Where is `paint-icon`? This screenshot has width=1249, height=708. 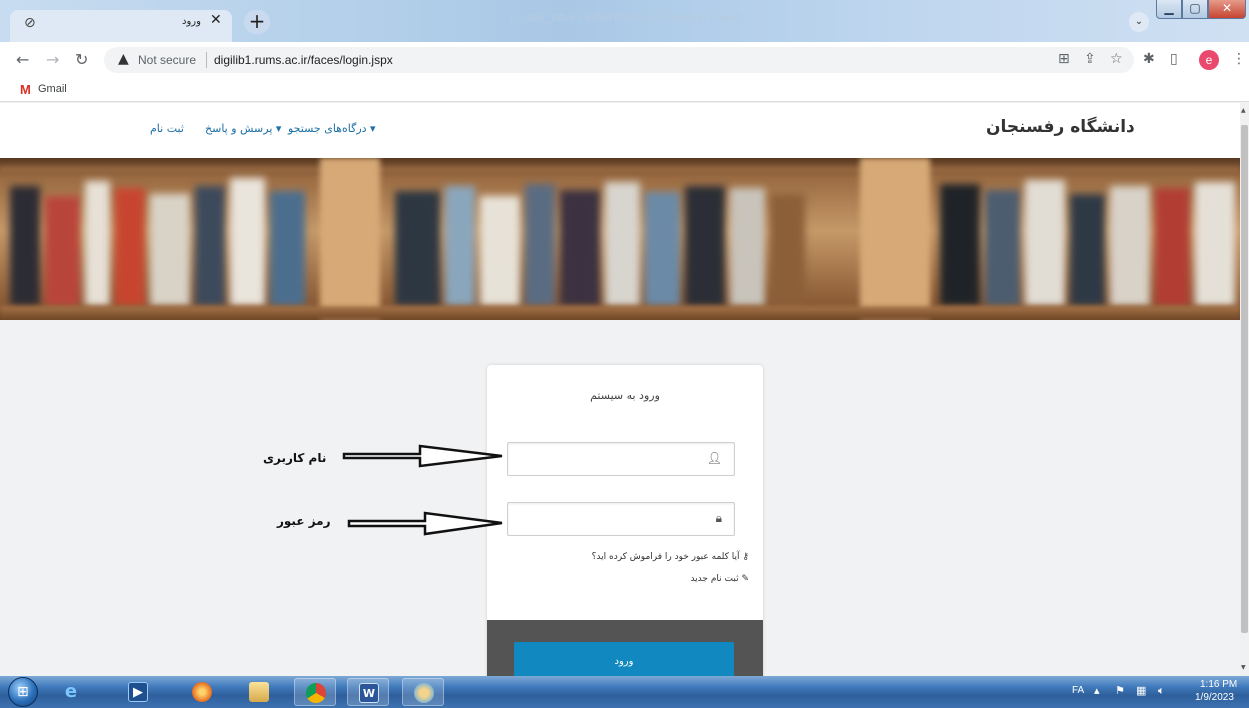
paint-icon is located at coordinates (424, 693).